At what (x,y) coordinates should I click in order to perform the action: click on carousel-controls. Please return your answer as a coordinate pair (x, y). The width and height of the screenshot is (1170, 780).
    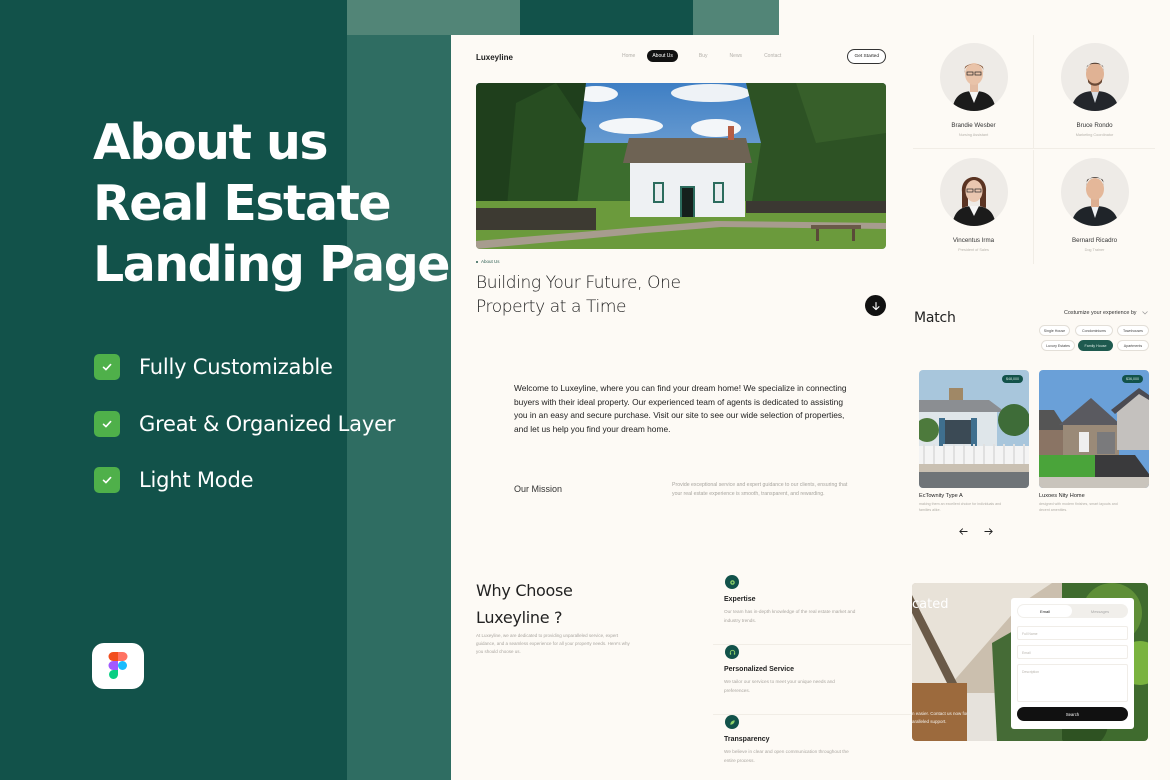
    Looking at the image, I should click on (975, 531).